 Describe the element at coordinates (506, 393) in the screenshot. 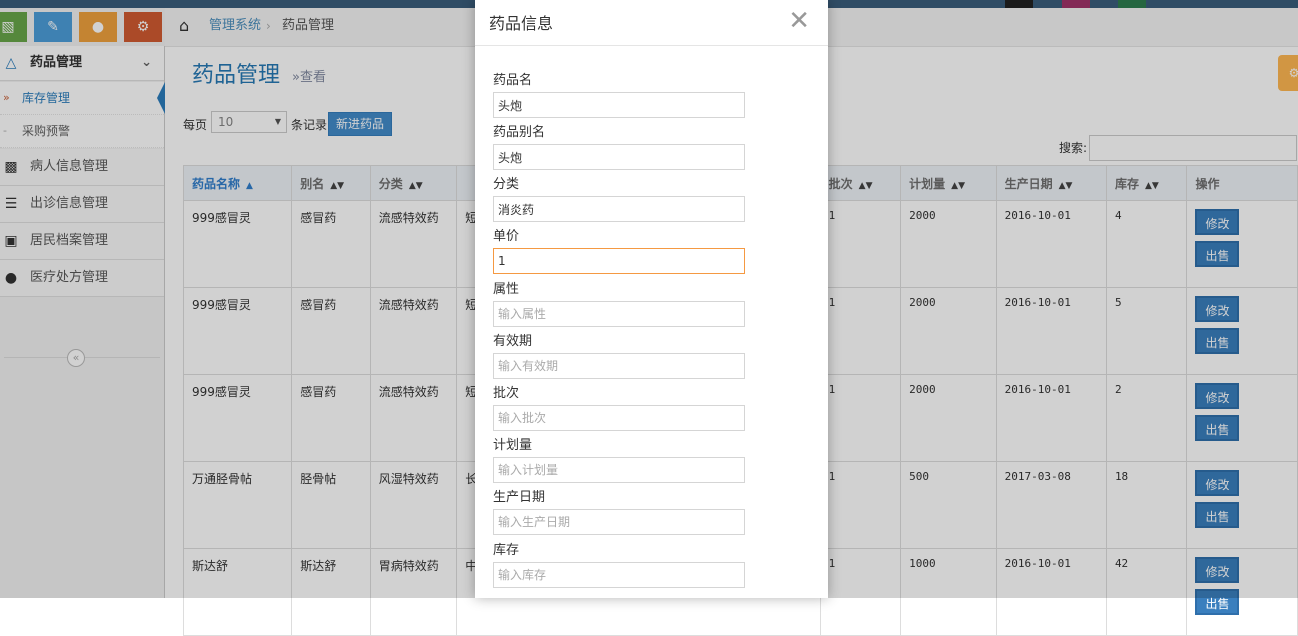

I see `field-label-batch: 批次` at that location.